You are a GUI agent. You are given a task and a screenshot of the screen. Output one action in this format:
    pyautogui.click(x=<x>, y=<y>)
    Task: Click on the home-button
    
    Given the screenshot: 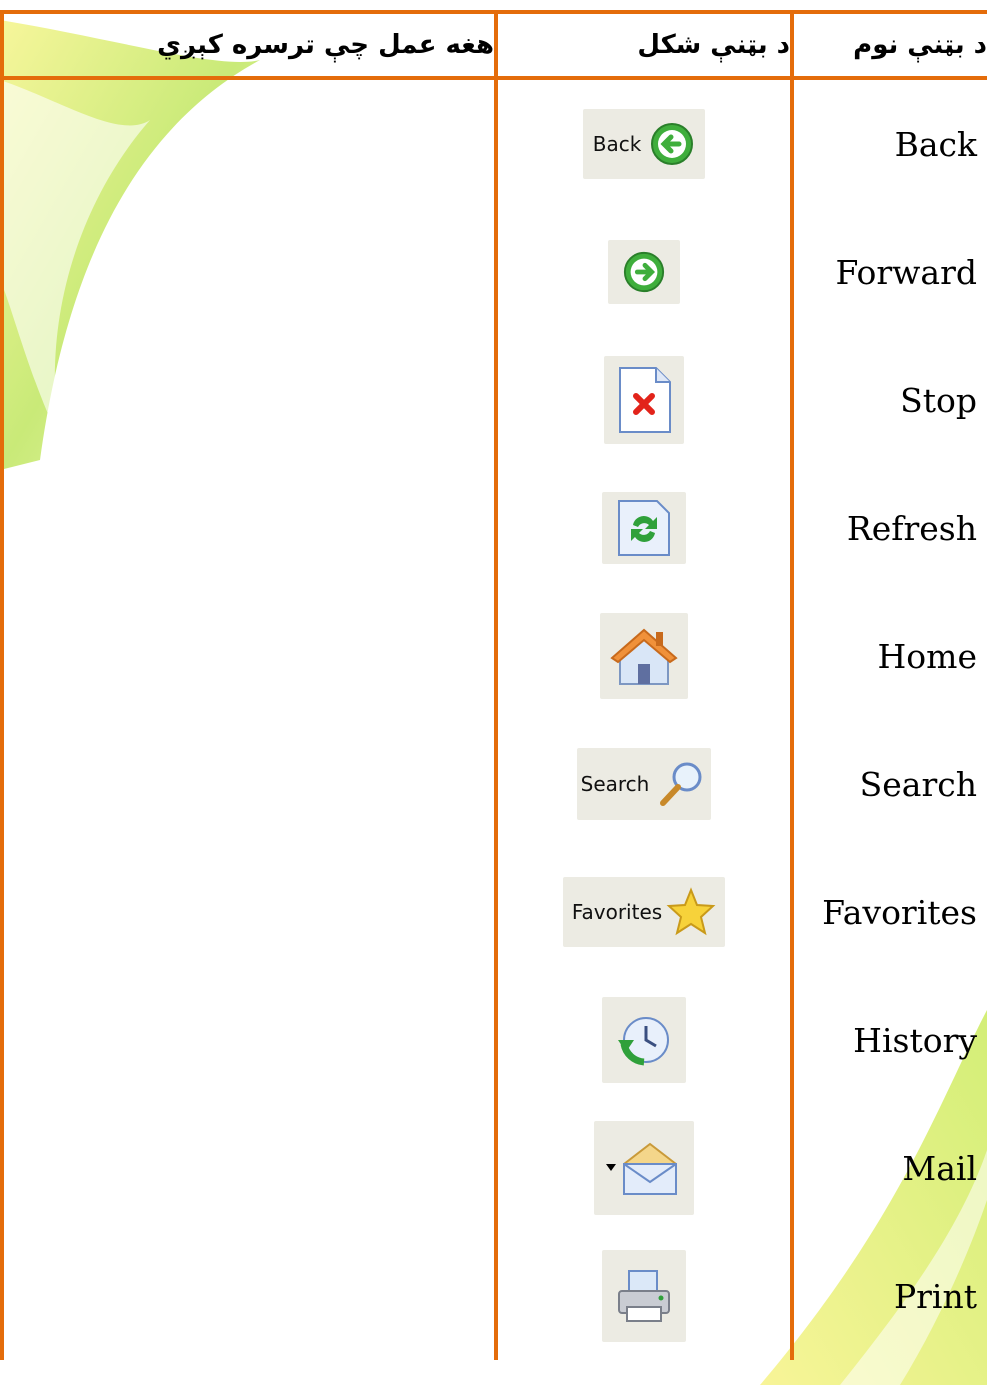 What is the action you would take?
    pyautogui.click(x=644, y=656)
    